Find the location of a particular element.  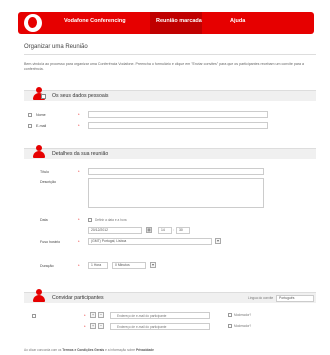

nav-item-meeting: Reunião marcada is located at coordinates (179, 21).